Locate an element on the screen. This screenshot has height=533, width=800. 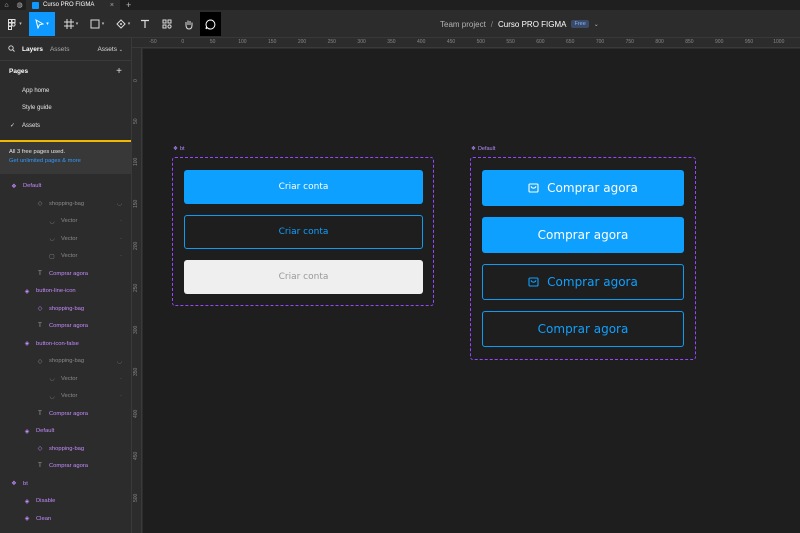
checkmark-icon: ✓ is located at coordinates (13, 126).